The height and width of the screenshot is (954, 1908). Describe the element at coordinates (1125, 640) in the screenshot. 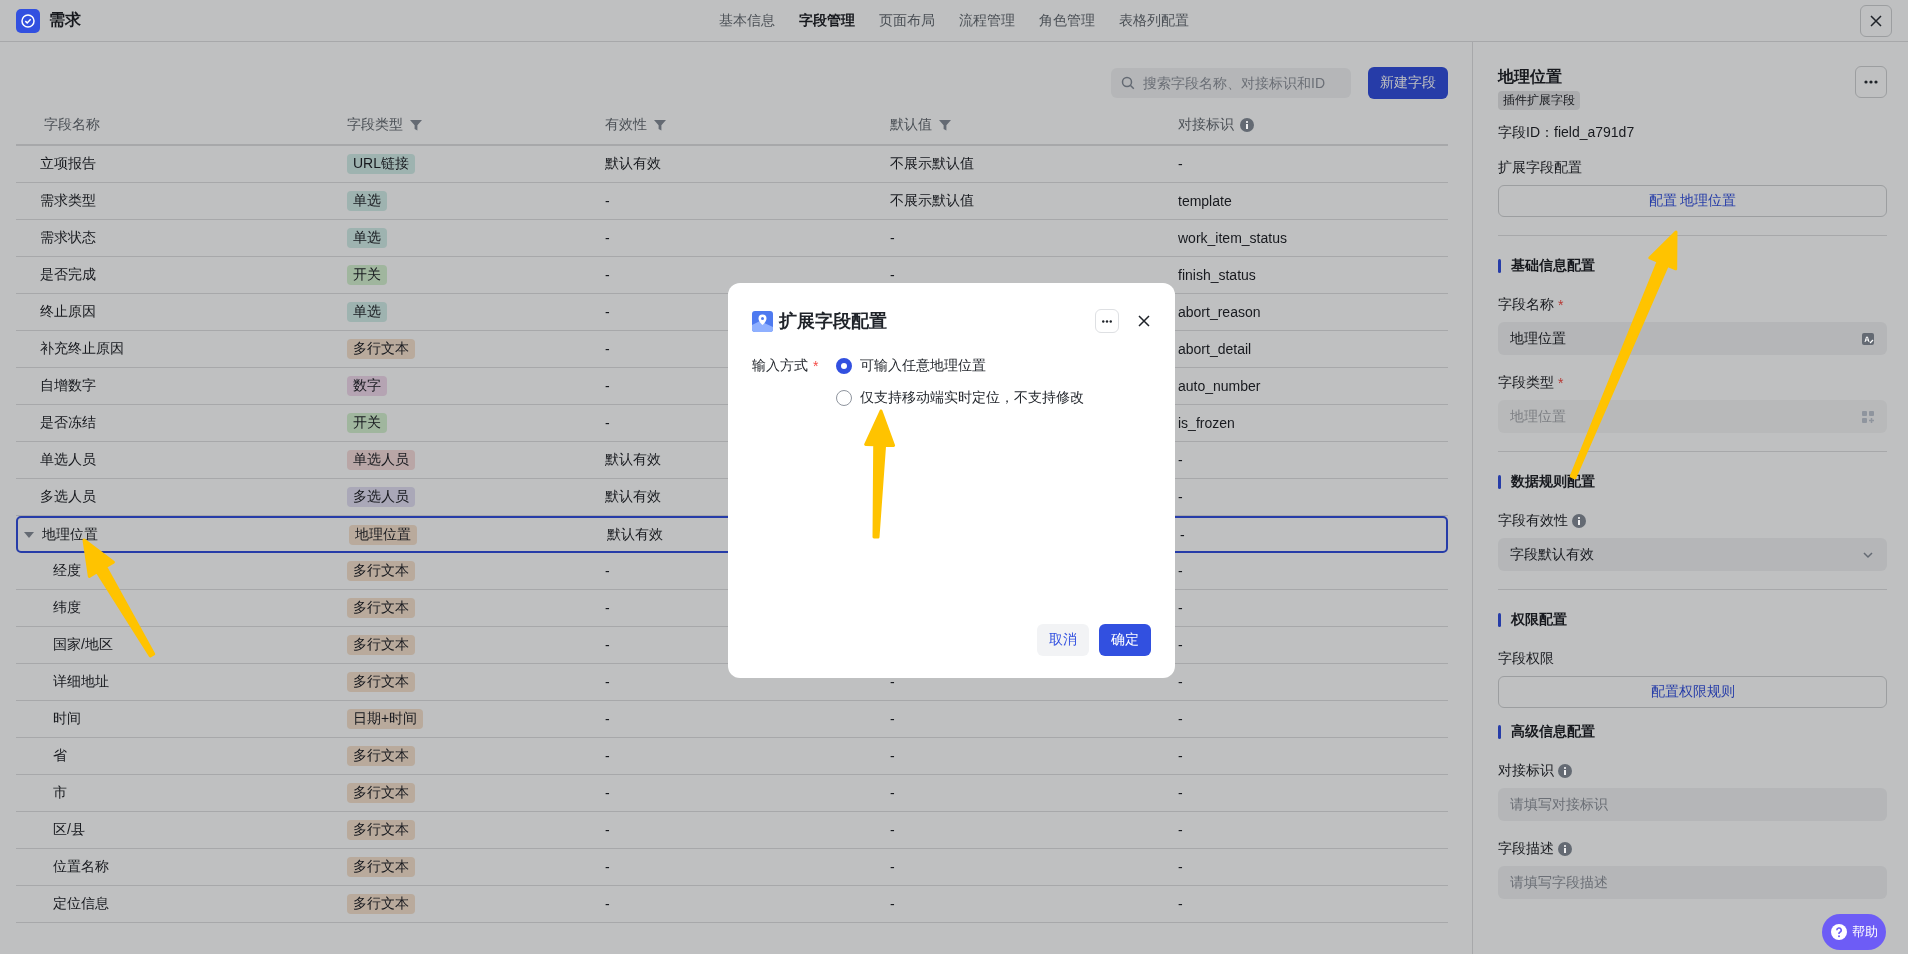

I see `confirm-button: 确定` at that location.